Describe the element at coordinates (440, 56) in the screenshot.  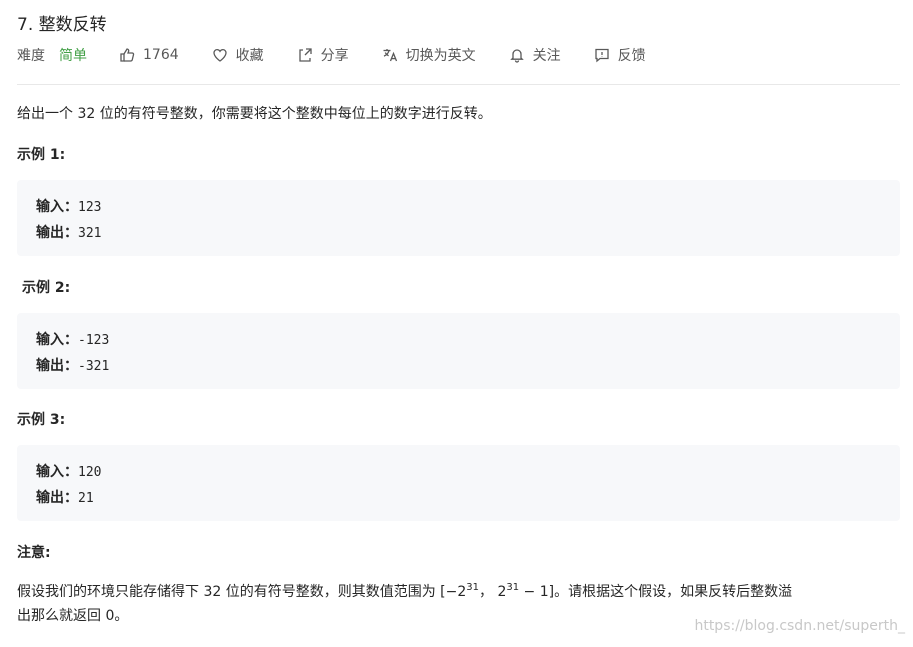
I see `switch-language-label: 切换为英文` at that location.